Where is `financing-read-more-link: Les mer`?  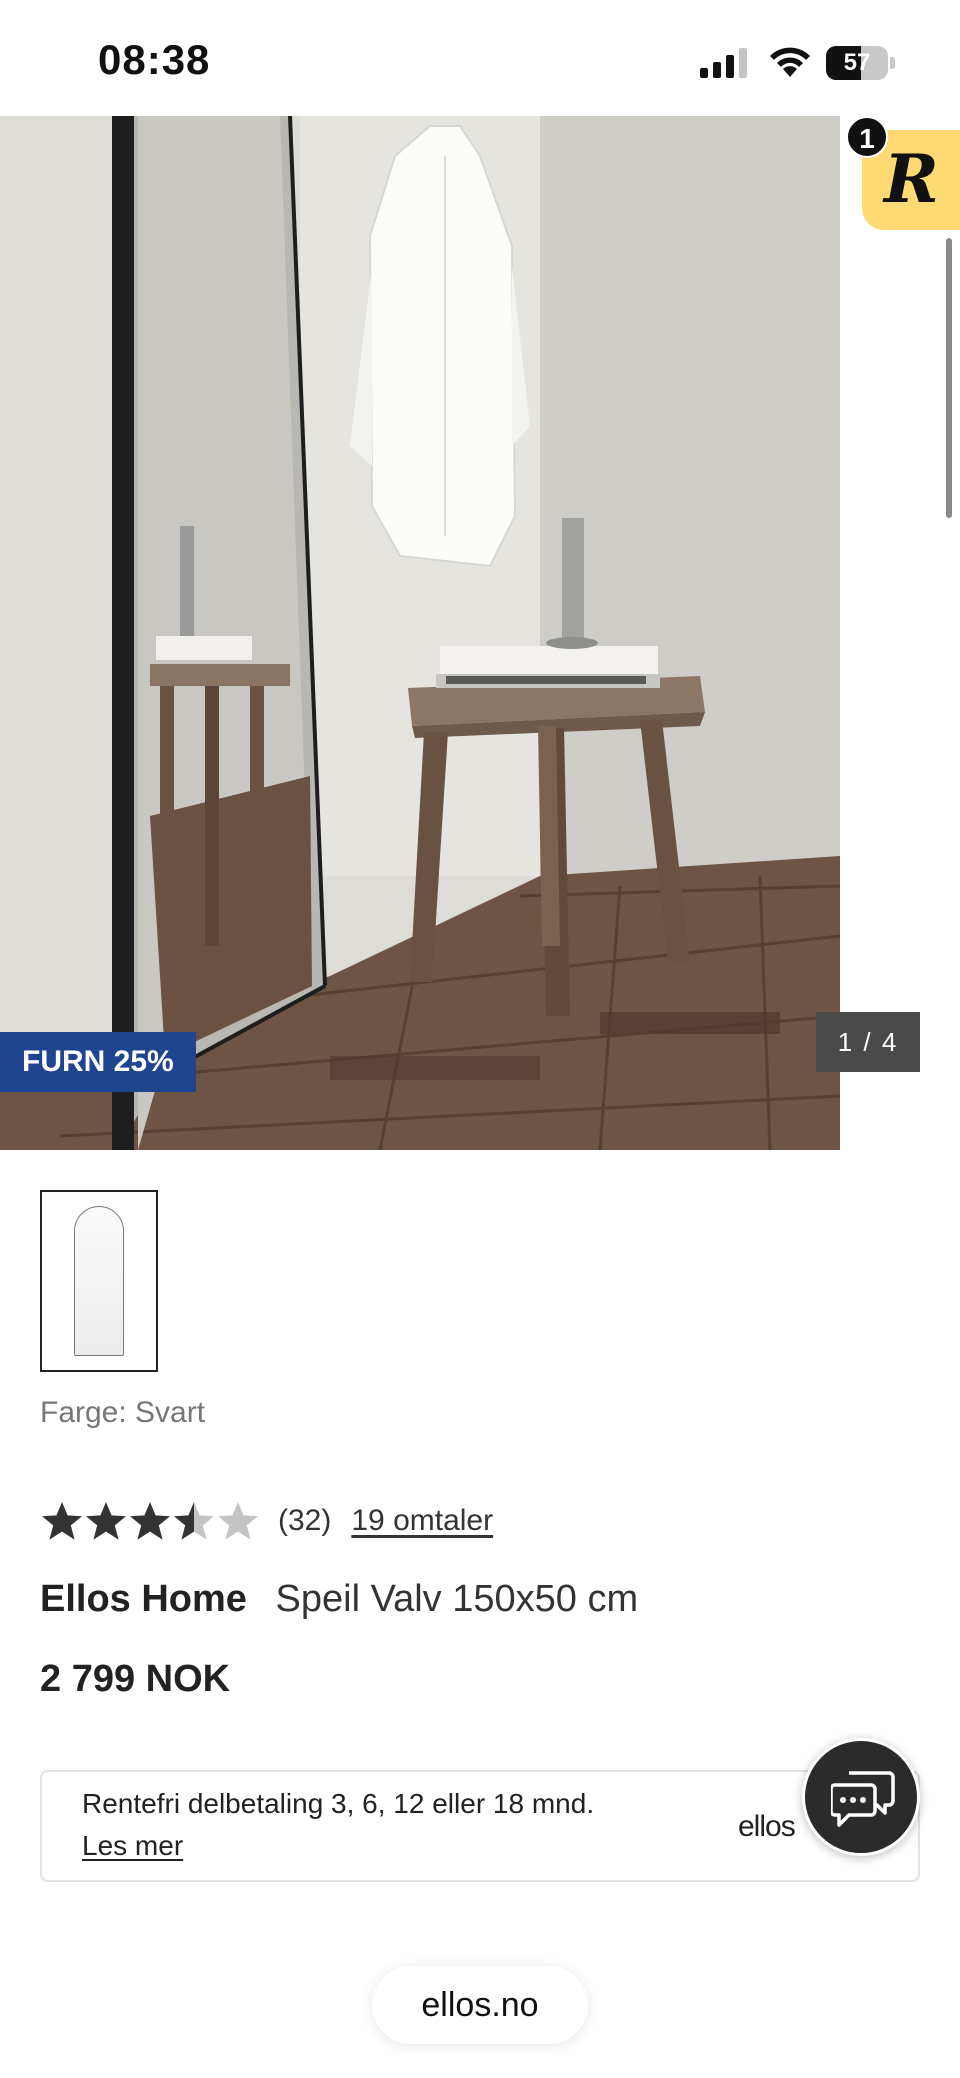
financing-read-more-link: Les mer is located at coordinates (132, 1846).